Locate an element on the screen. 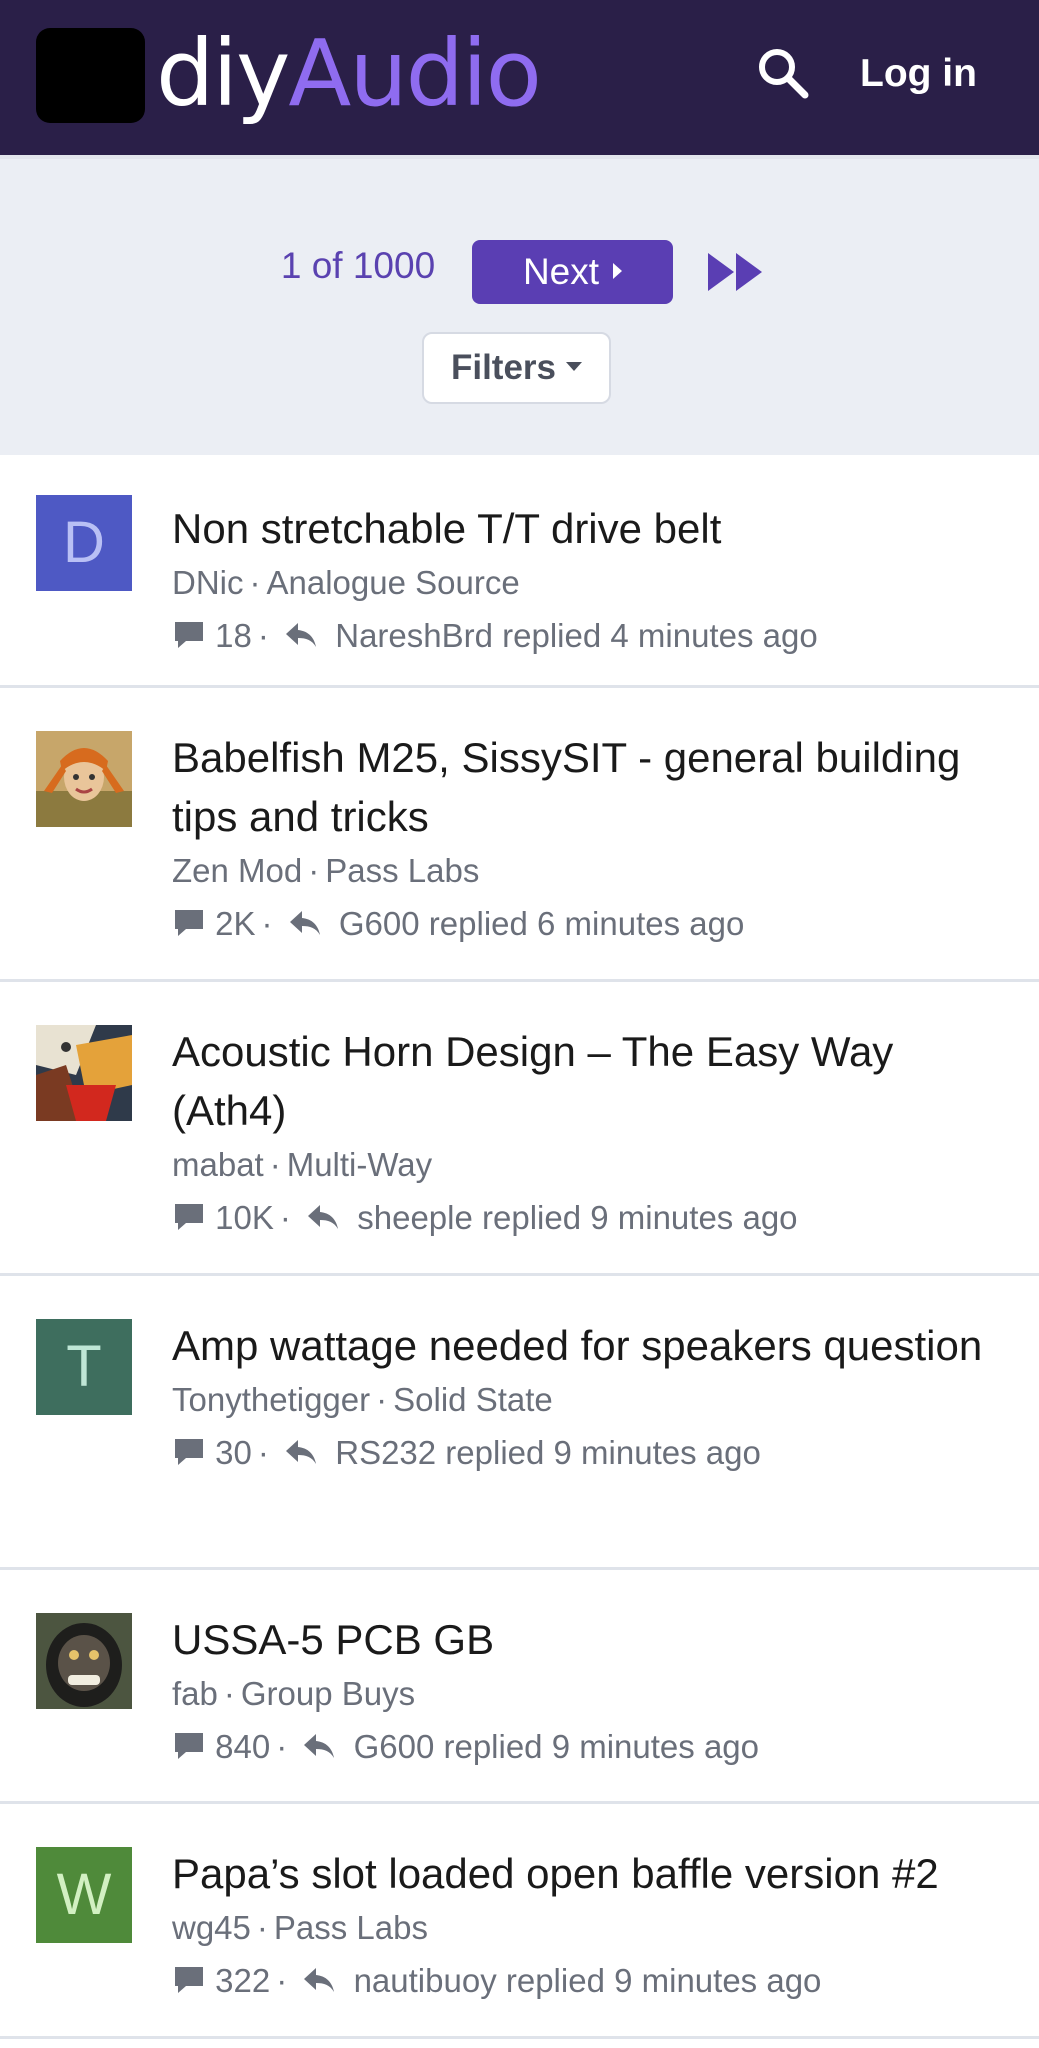  caret-right-icon is located at coordinates (618, 271).